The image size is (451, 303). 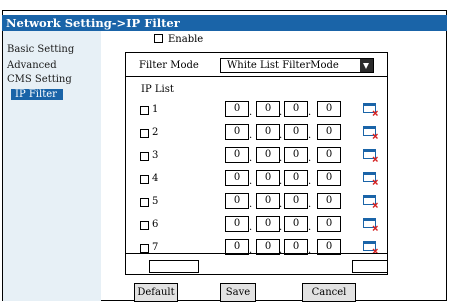 I want to click on row-index: 1, so click(x=155, y=109).